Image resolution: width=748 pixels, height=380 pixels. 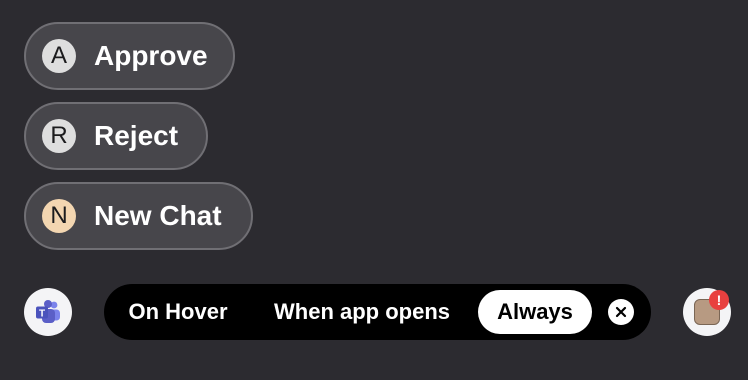 What do you see at coordinates (178, 312) in the screenshot?
I see `option-on-hover: On Hover` at bounding box center [178, 312].